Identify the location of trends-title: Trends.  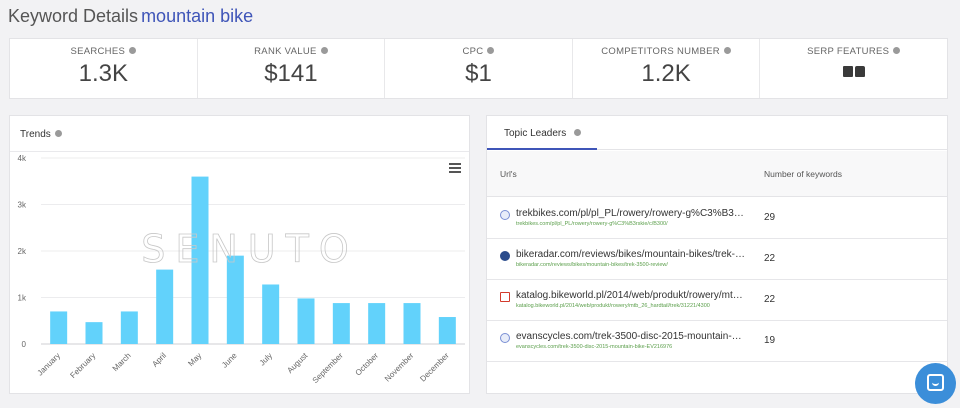
(41, 134).